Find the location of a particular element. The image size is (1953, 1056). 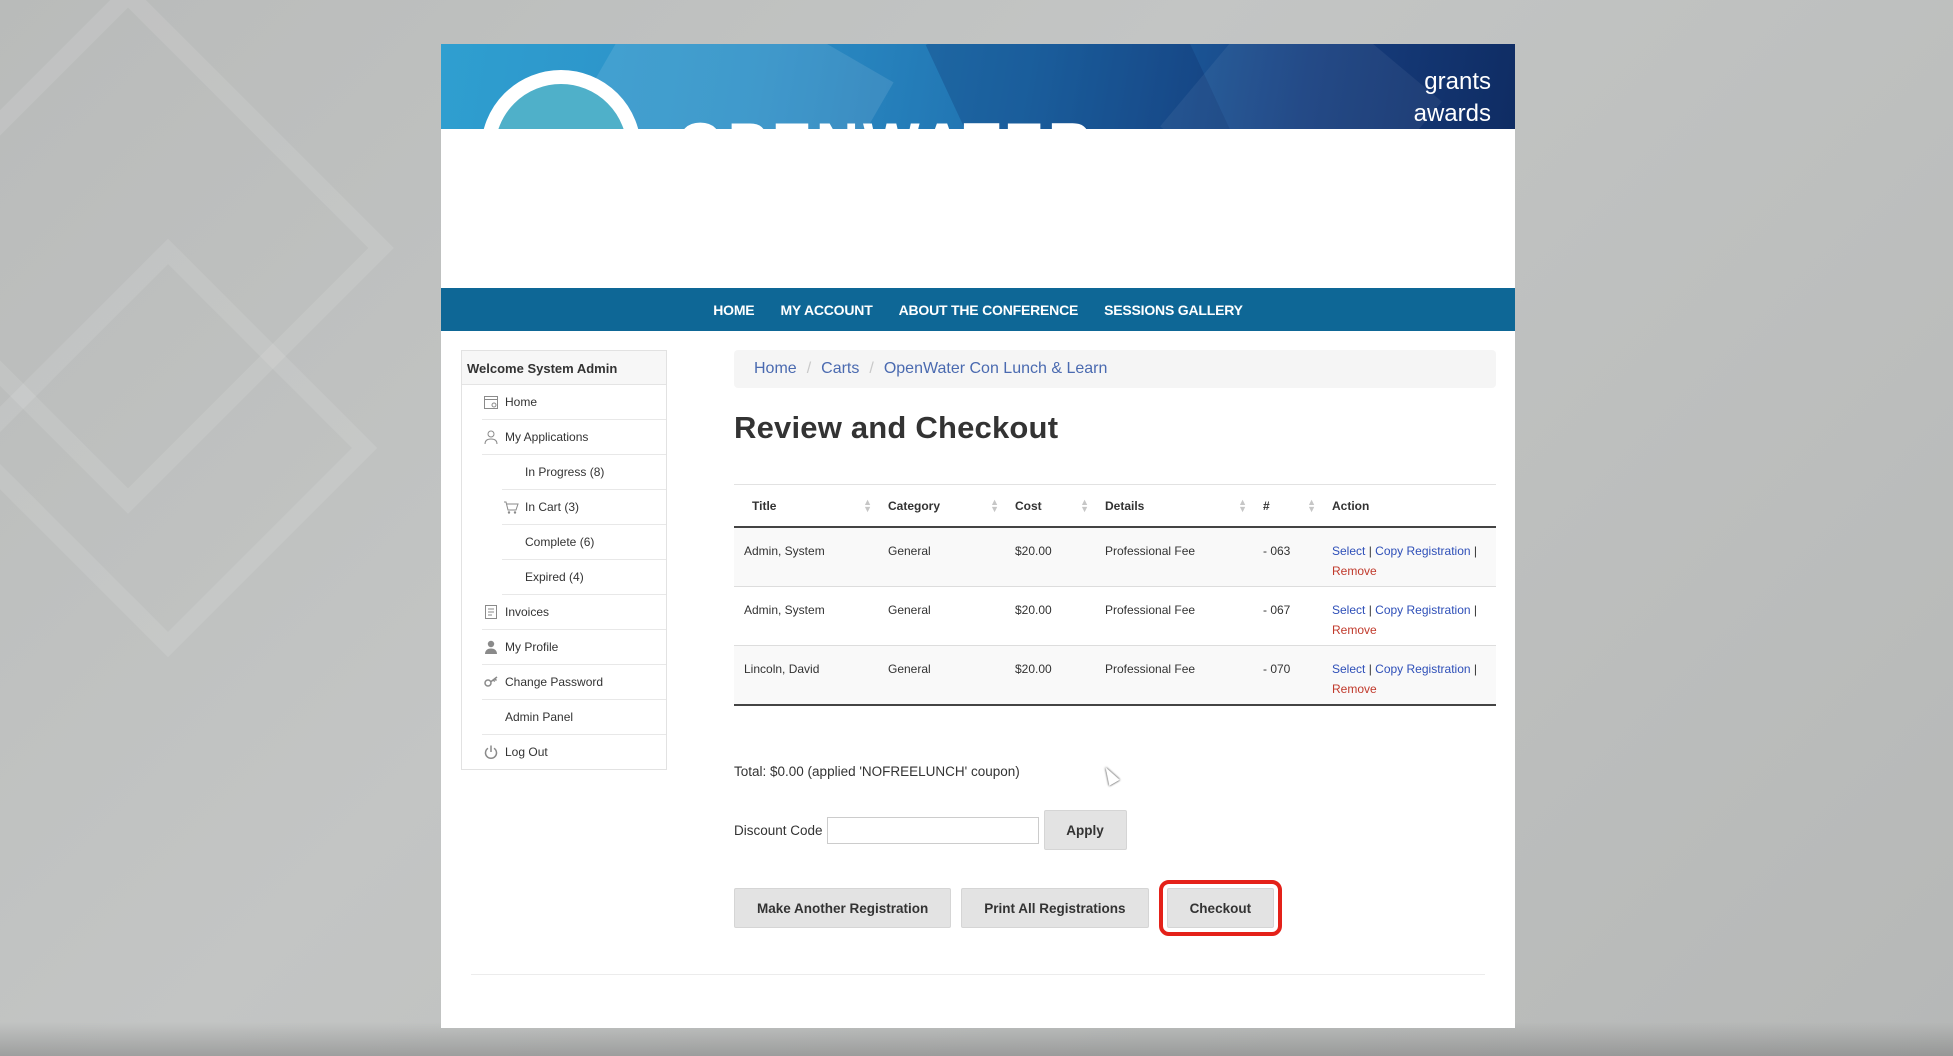

cart-icon is located at coordinates (511, 507).